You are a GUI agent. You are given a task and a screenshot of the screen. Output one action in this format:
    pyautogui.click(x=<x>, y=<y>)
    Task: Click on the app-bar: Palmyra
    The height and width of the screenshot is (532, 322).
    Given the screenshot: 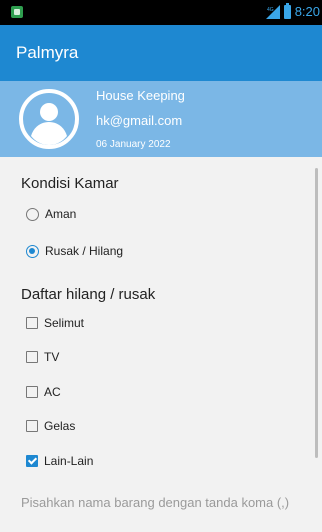 What is the action you would take?
    pyautogui.click(x=161, y=53)
    